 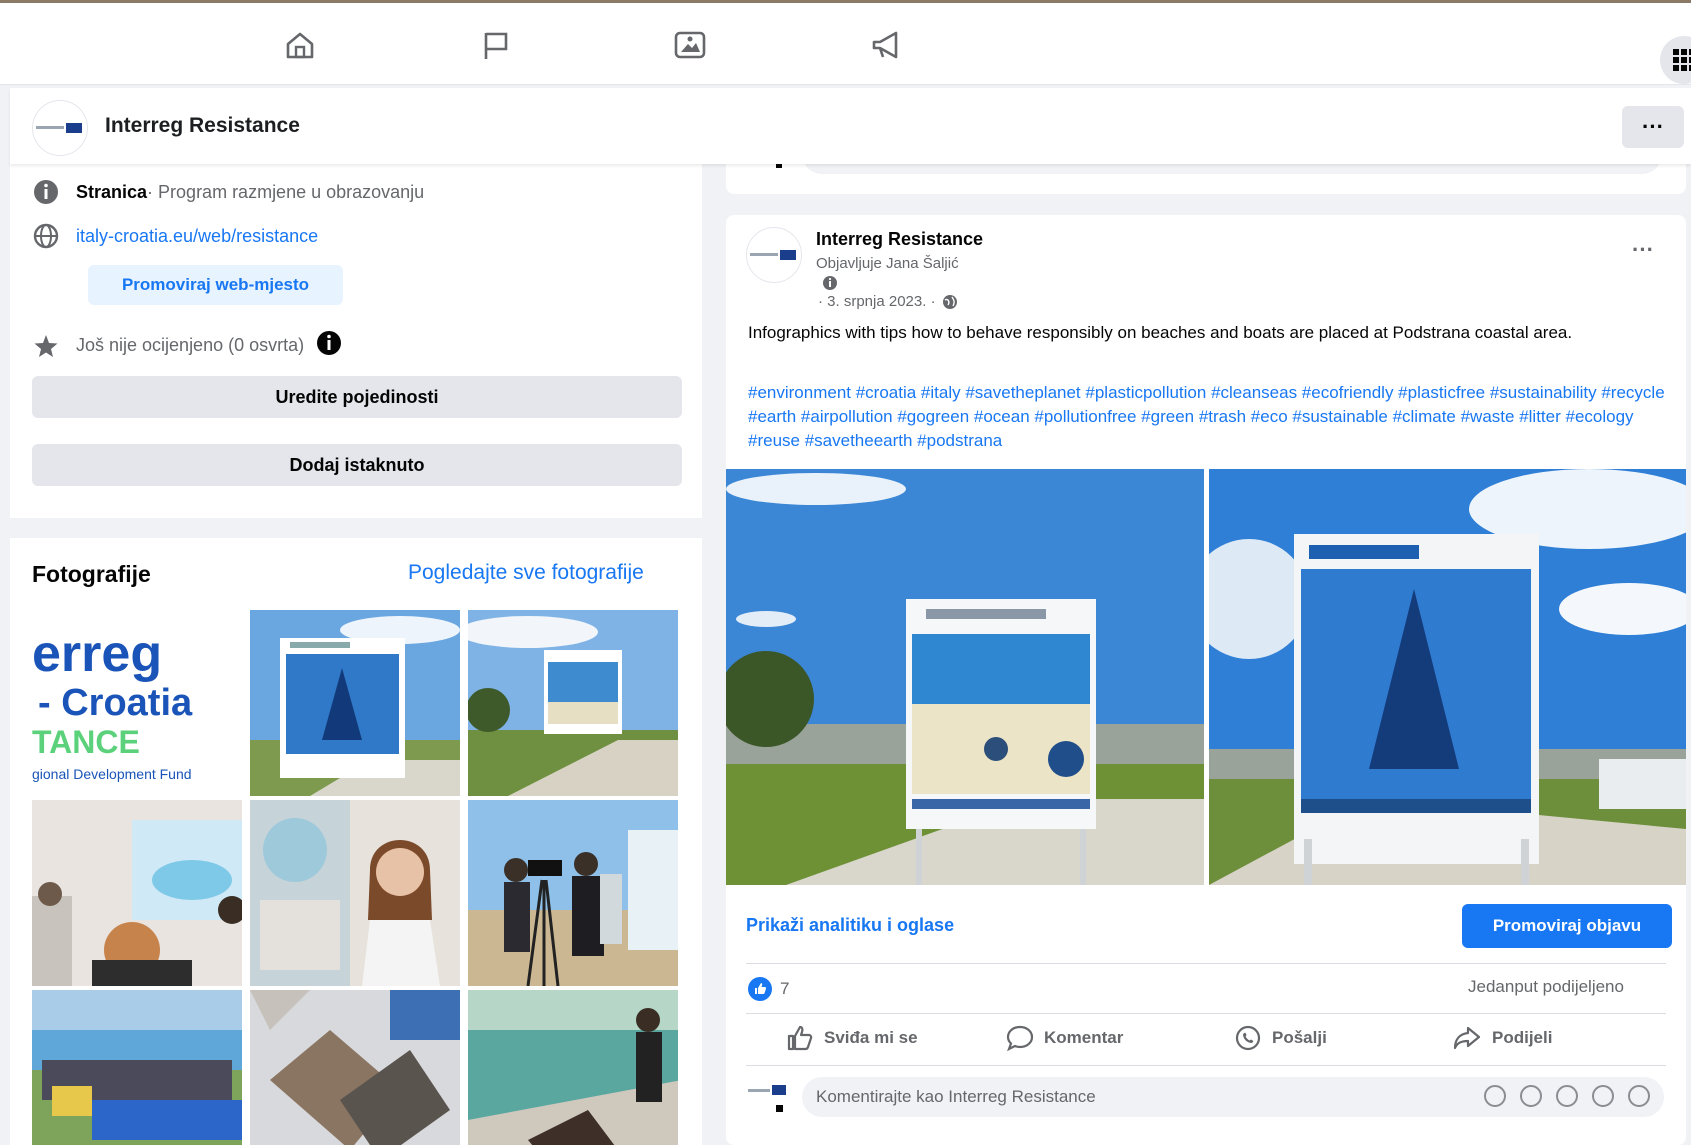 What do you see at coordinates (526, 573) in the screenshot?
I see `see-all-photos-link: Pogledajte sve fotografije` at bounding box center [526, 573].